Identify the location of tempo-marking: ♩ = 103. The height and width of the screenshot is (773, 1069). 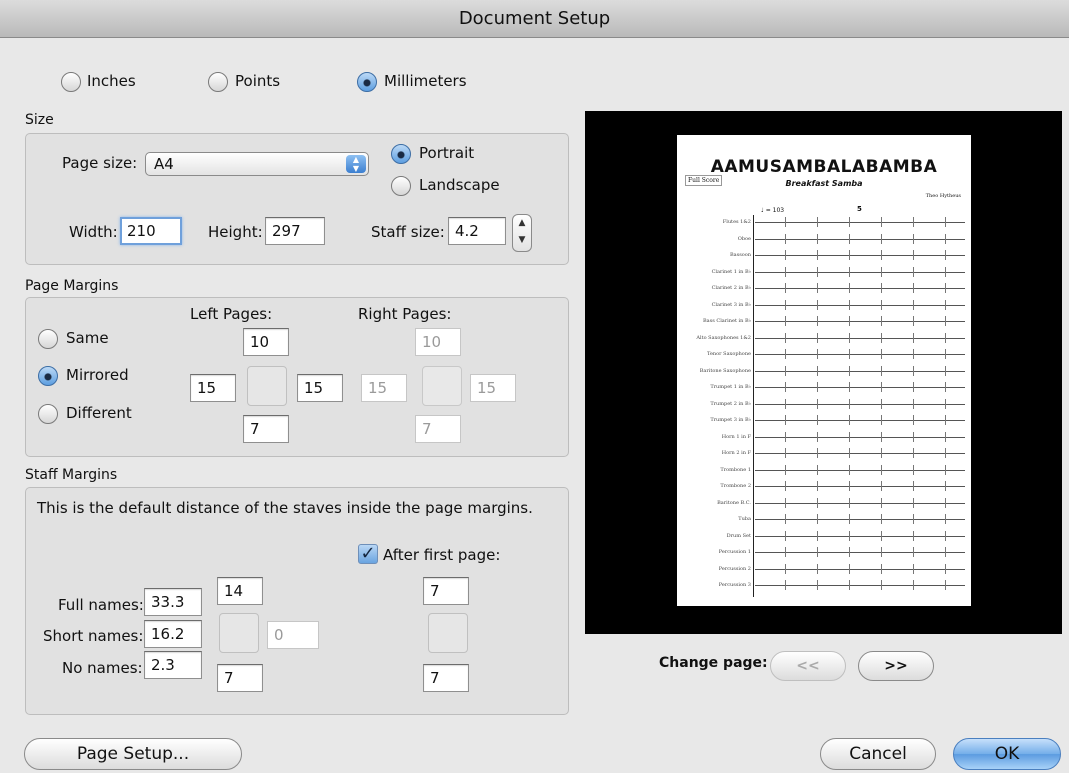
(773, 210).